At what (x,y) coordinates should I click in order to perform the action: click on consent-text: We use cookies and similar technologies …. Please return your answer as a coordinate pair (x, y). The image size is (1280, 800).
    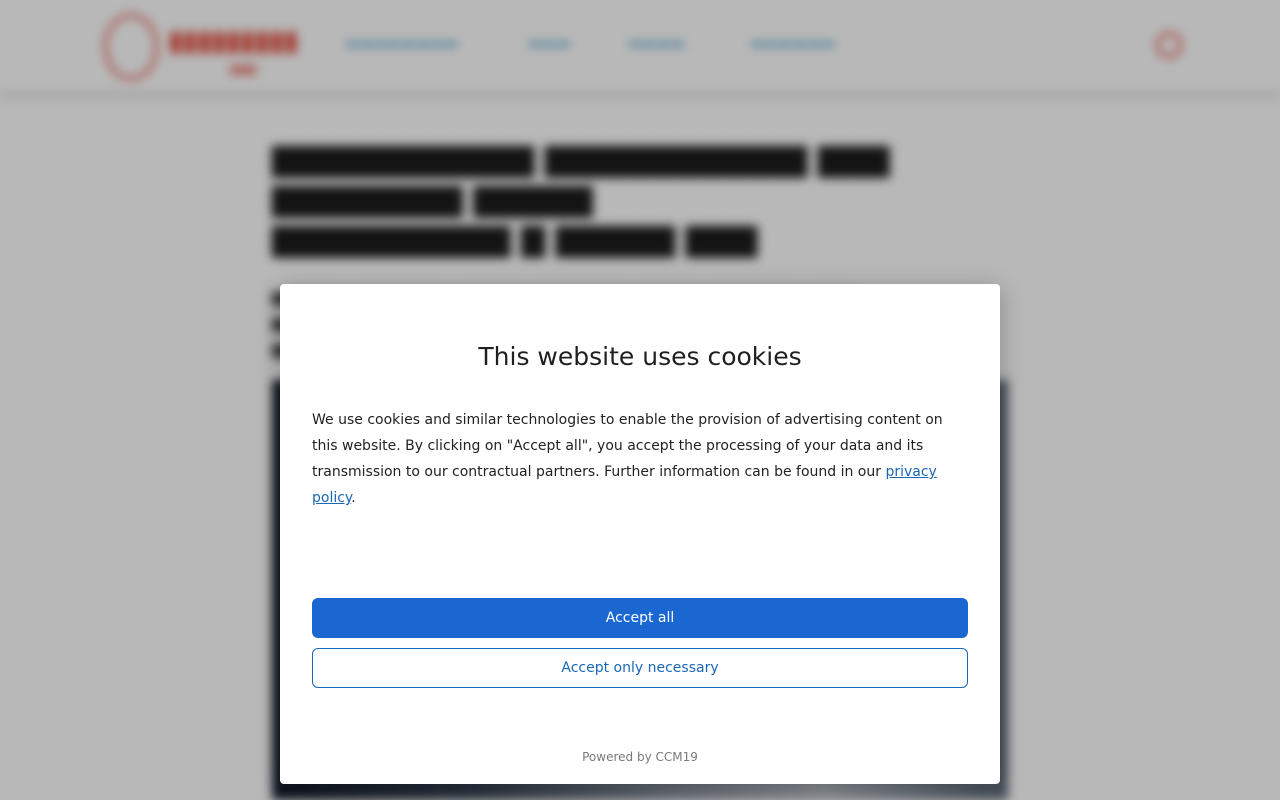
    Looking at the image, I should click on (627, 446).